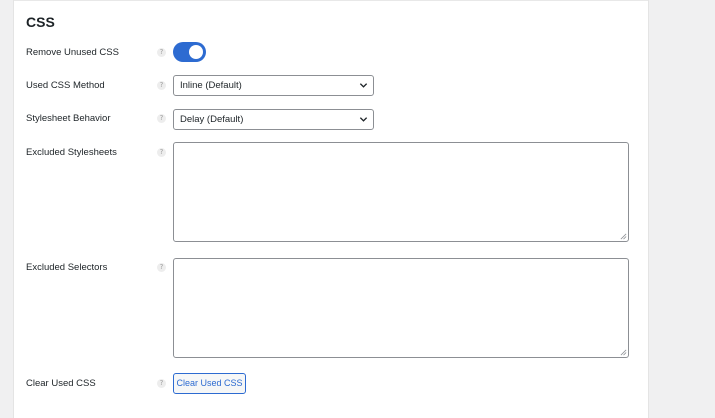 This screenshot has height=418, width=715. Describe the element at coordinates (61, 383) in the screenshot. I see `clear-used-css-label: Clear Used CSS` at that location.